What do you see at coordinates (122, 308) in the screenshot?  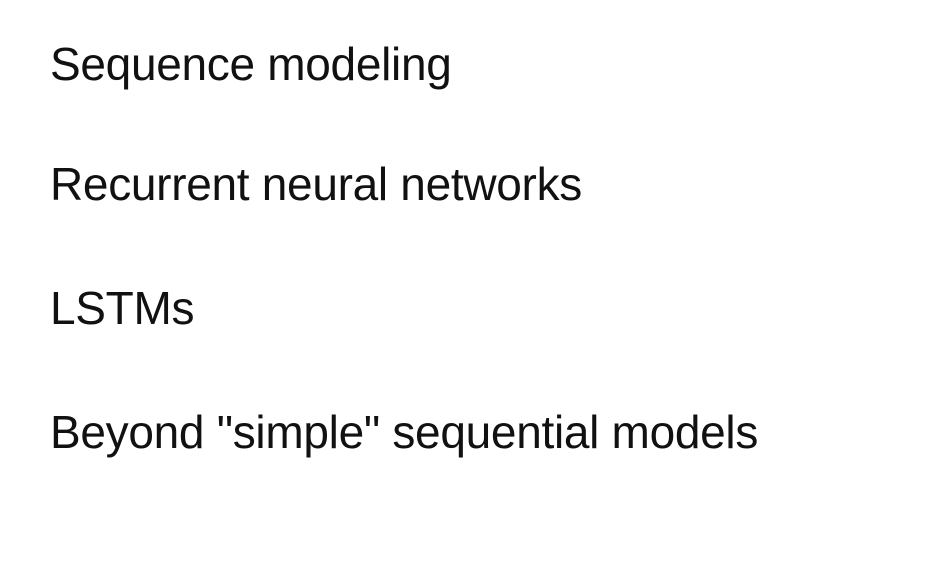 I see `topic-item-lstms: LSTMs` at bounding box center [122, 308].